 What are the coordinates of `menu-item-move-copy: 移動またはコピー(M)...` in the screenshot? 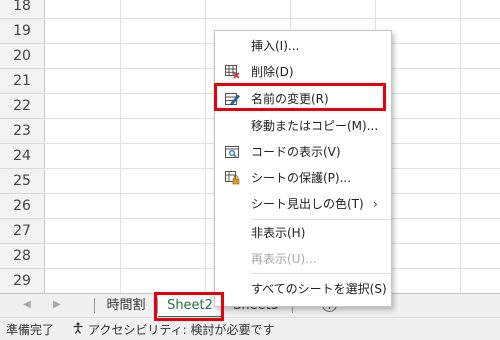 It's located at (303, 126).